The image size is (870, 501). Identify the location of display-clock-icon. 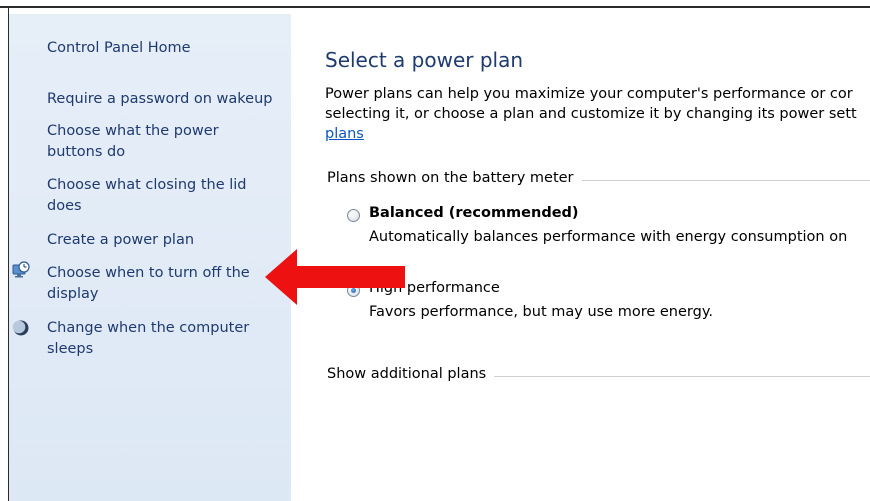
(21, 269).